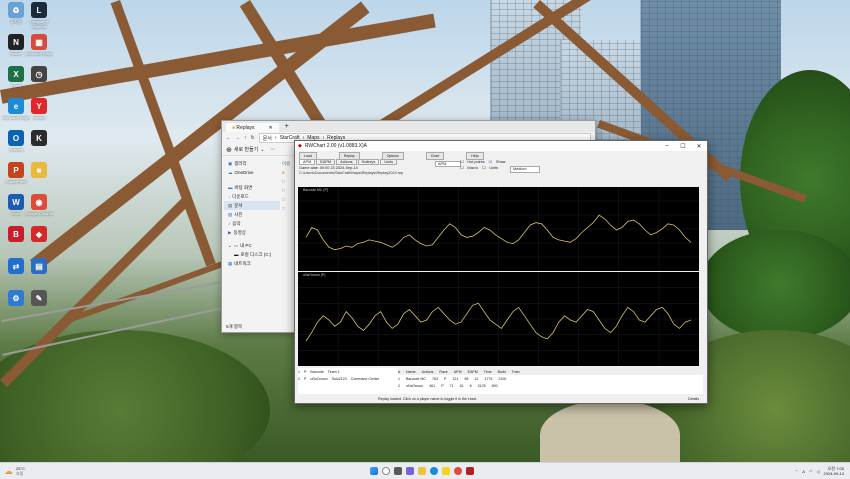  What do you see at coordinates (287, 126) in the screenshot?
I see `new-tab-icon: +` at bounding box center [287, 126].